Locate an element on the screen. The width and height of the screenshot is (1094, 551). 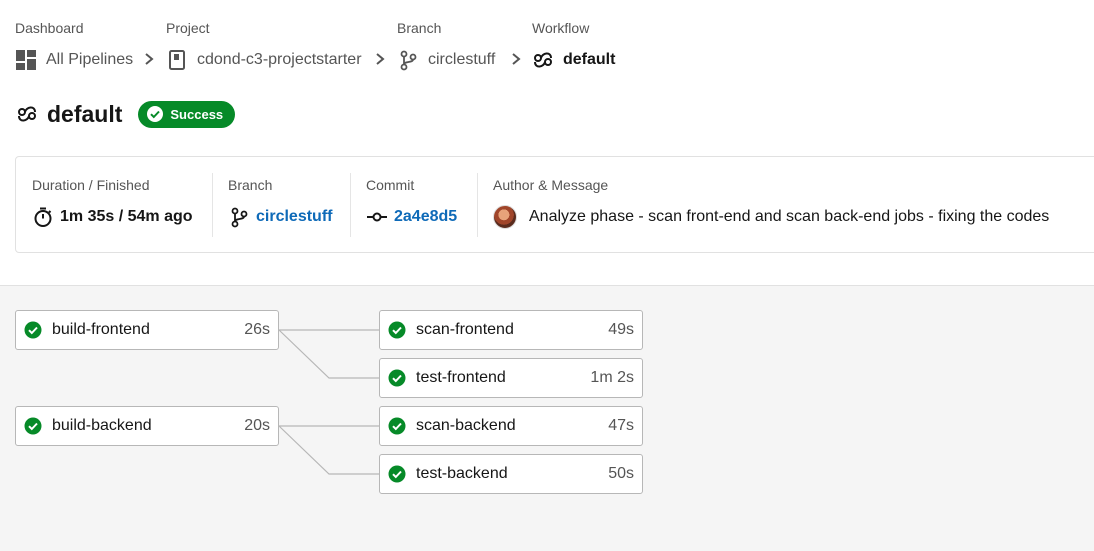
job-duration: 20s is located at coordinates (257, 425).